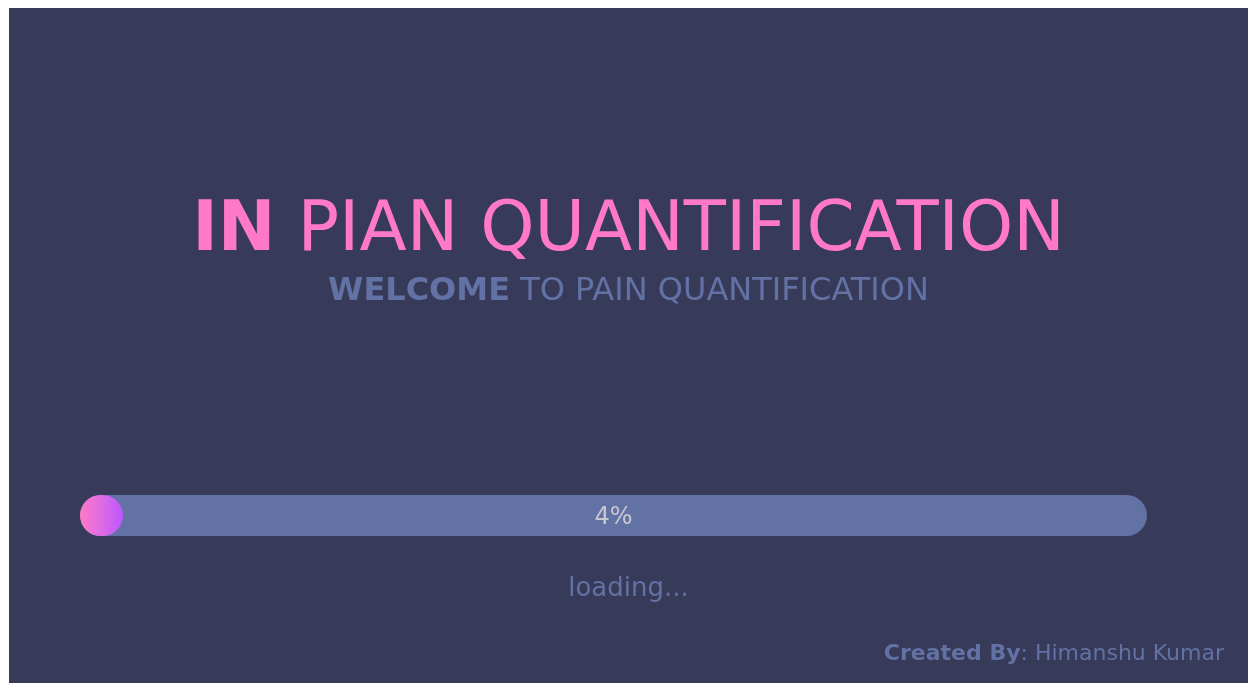 The image size is (1255, 683). What do you see at coordinates (628, 289) in the screenshot?
I see `welcome-text: WELCOME TO PAIN QUANTIFICATION` at bounding box center [628, 289].